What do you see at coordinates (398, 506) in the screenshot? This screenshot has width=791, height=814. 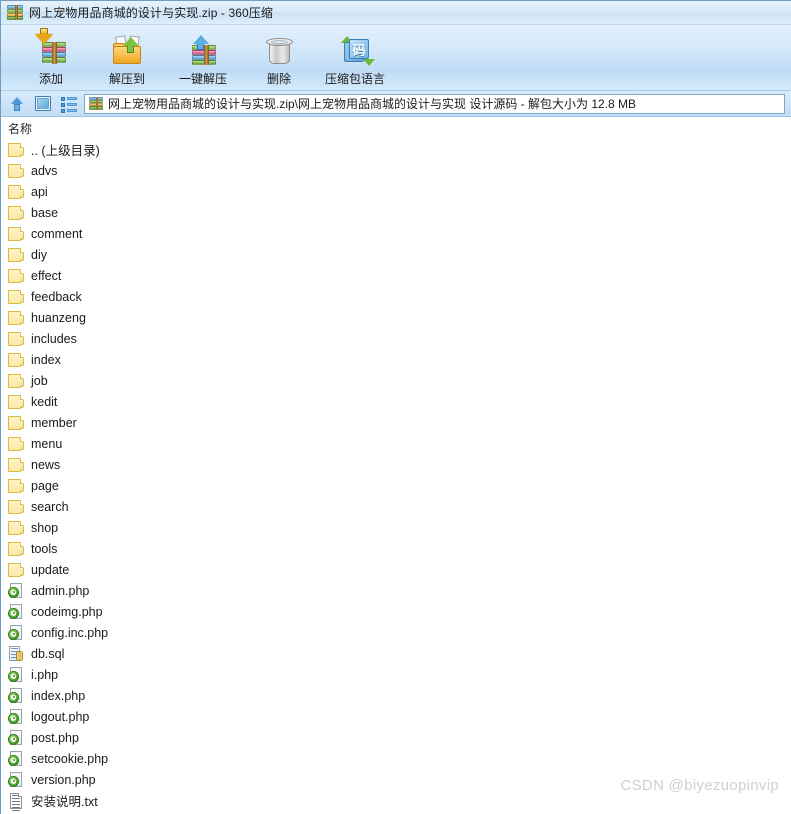 I see `file-list-row: search` at bounding box center [398, 506].